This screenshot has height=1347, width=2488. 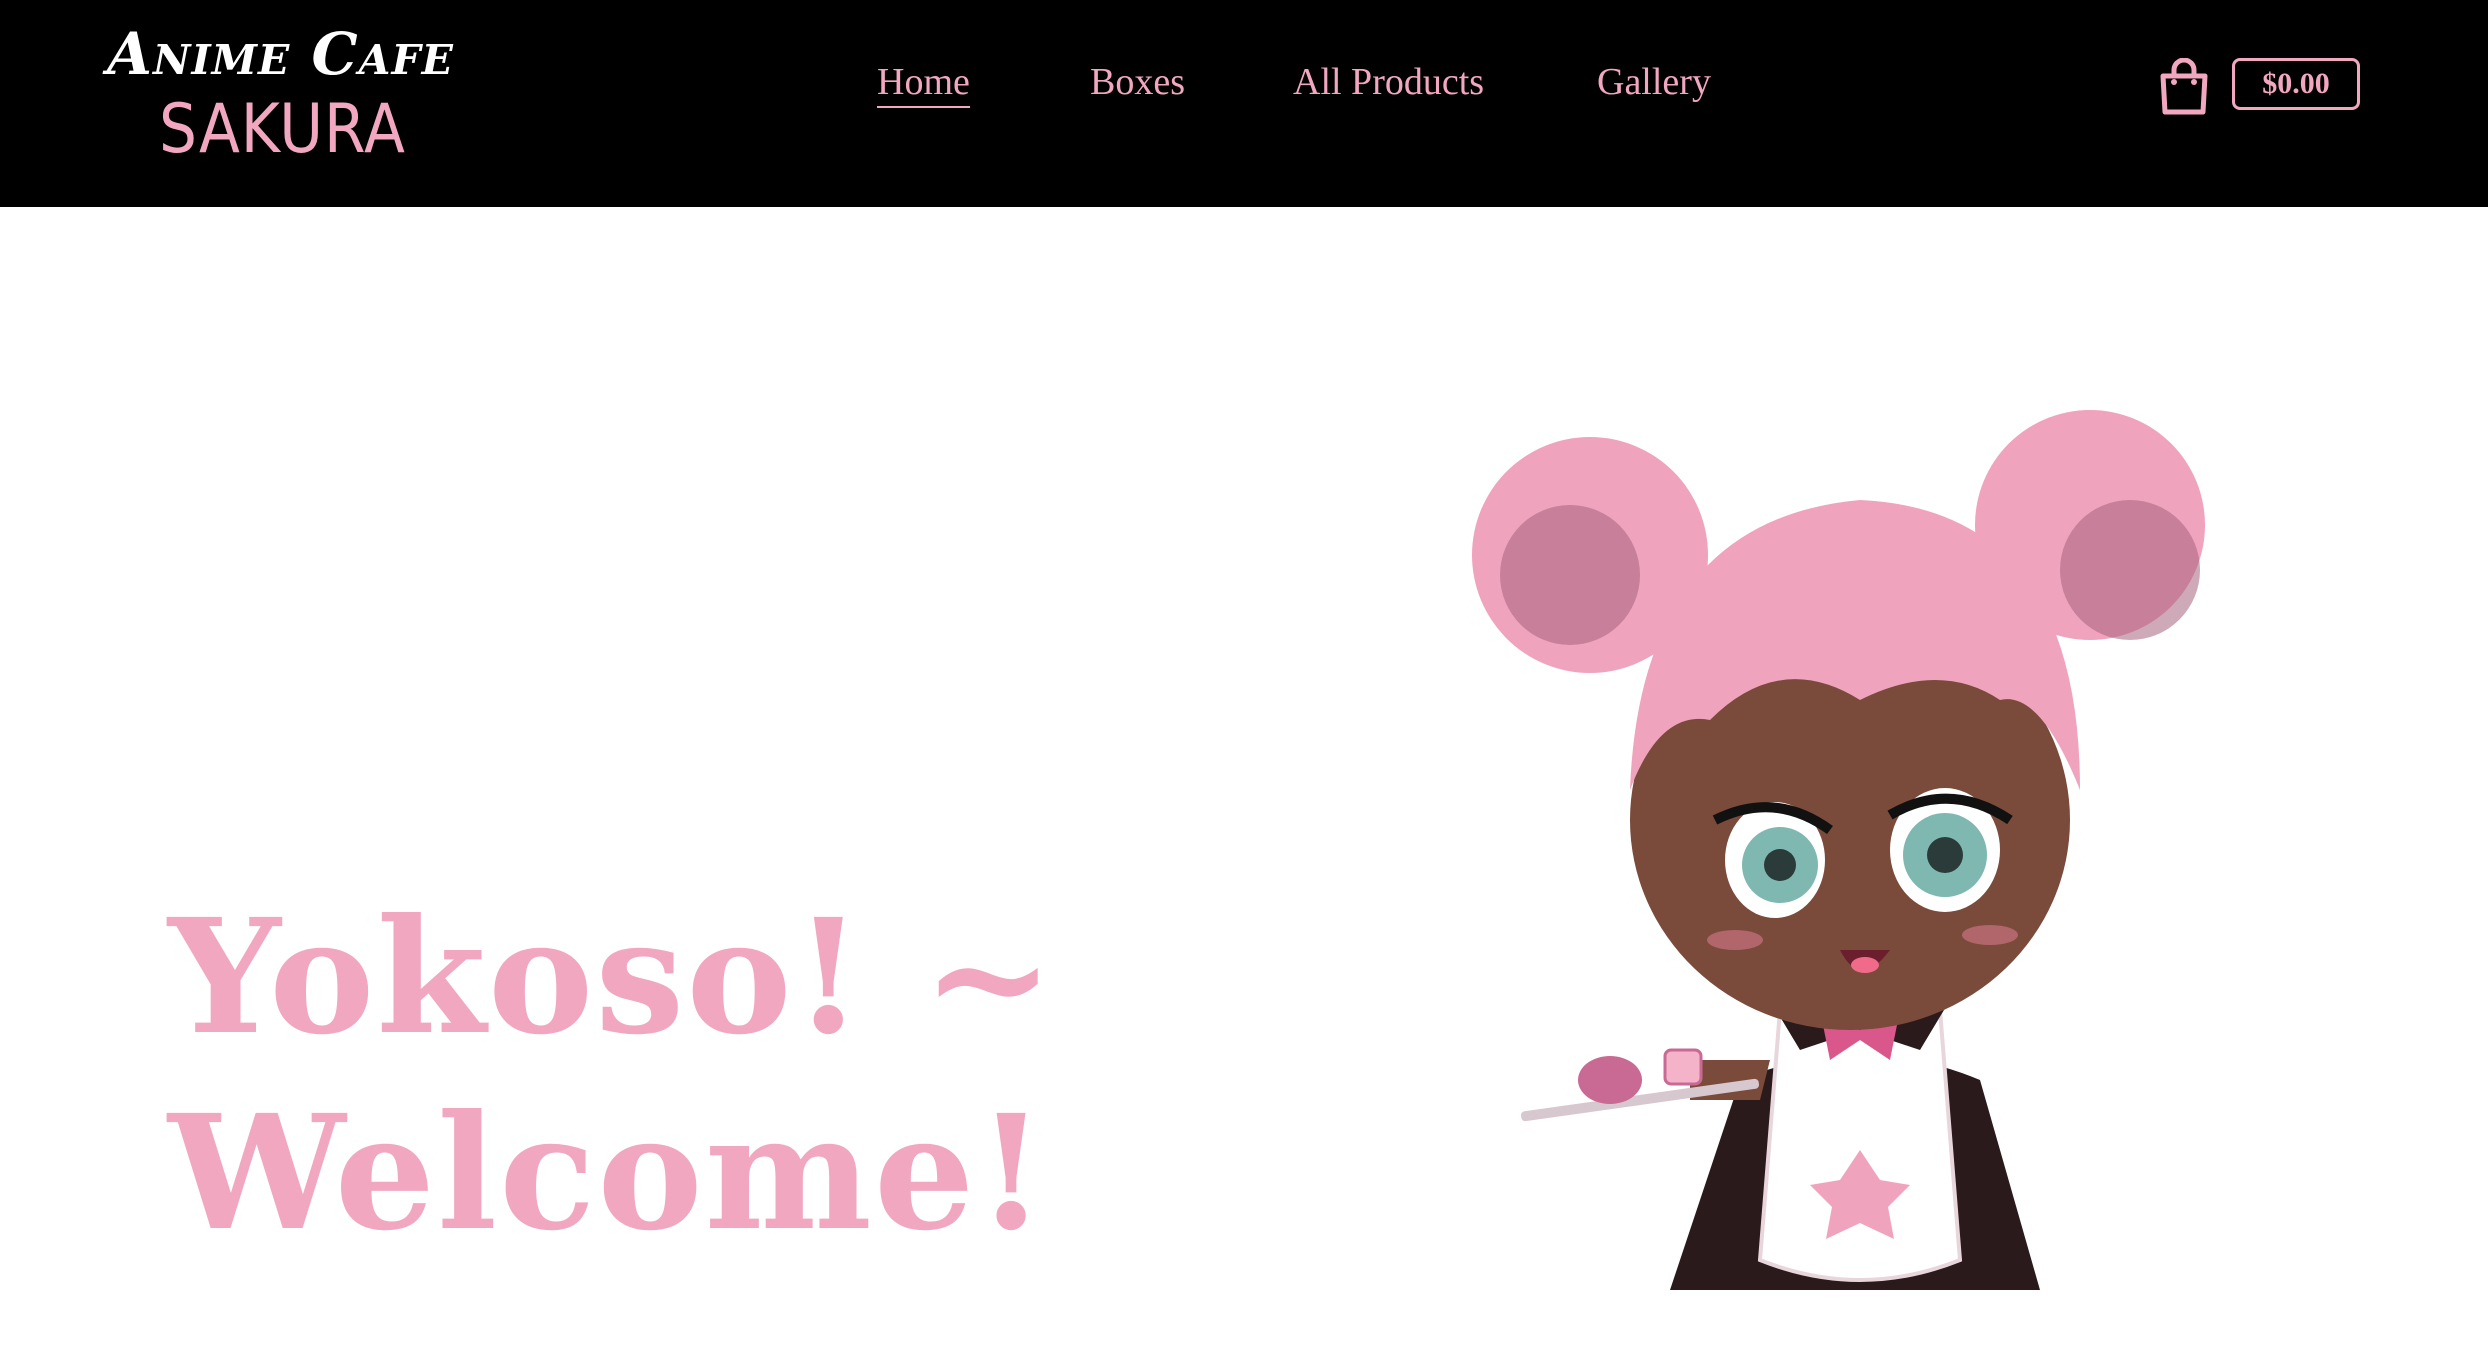 What do you see at coordinates (282, 129) in the screenshot?
I see `logo-line-2: SAKURA` at bounding box center [282, 129].